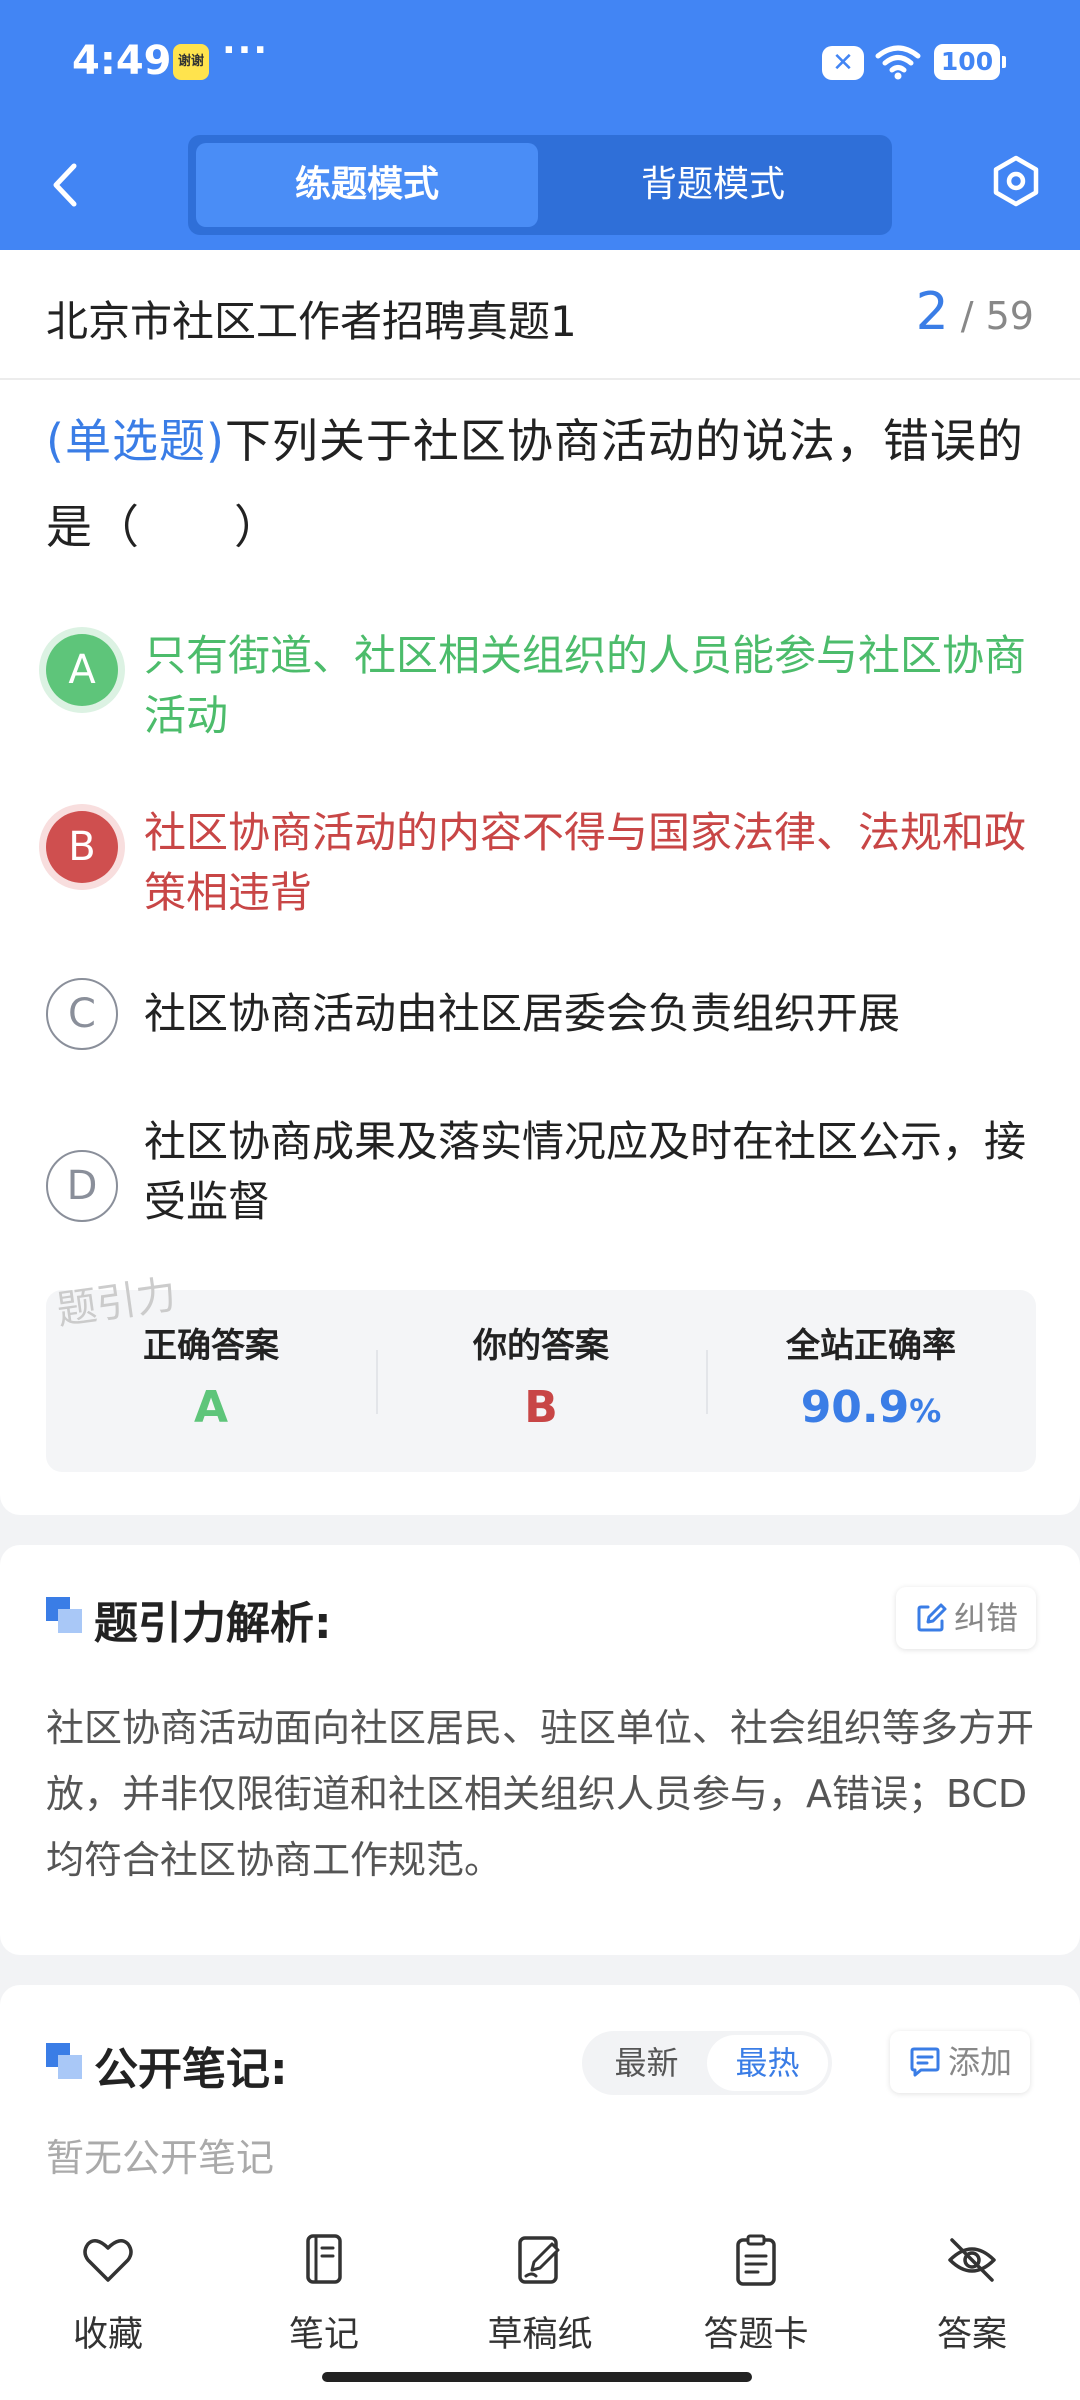 The height and width of the screenshot is (2400, 1080). What do you see at coordinates (82, 847) in the screenshot?
I see `option-b-circle: B` at bounding box center [82, 847].